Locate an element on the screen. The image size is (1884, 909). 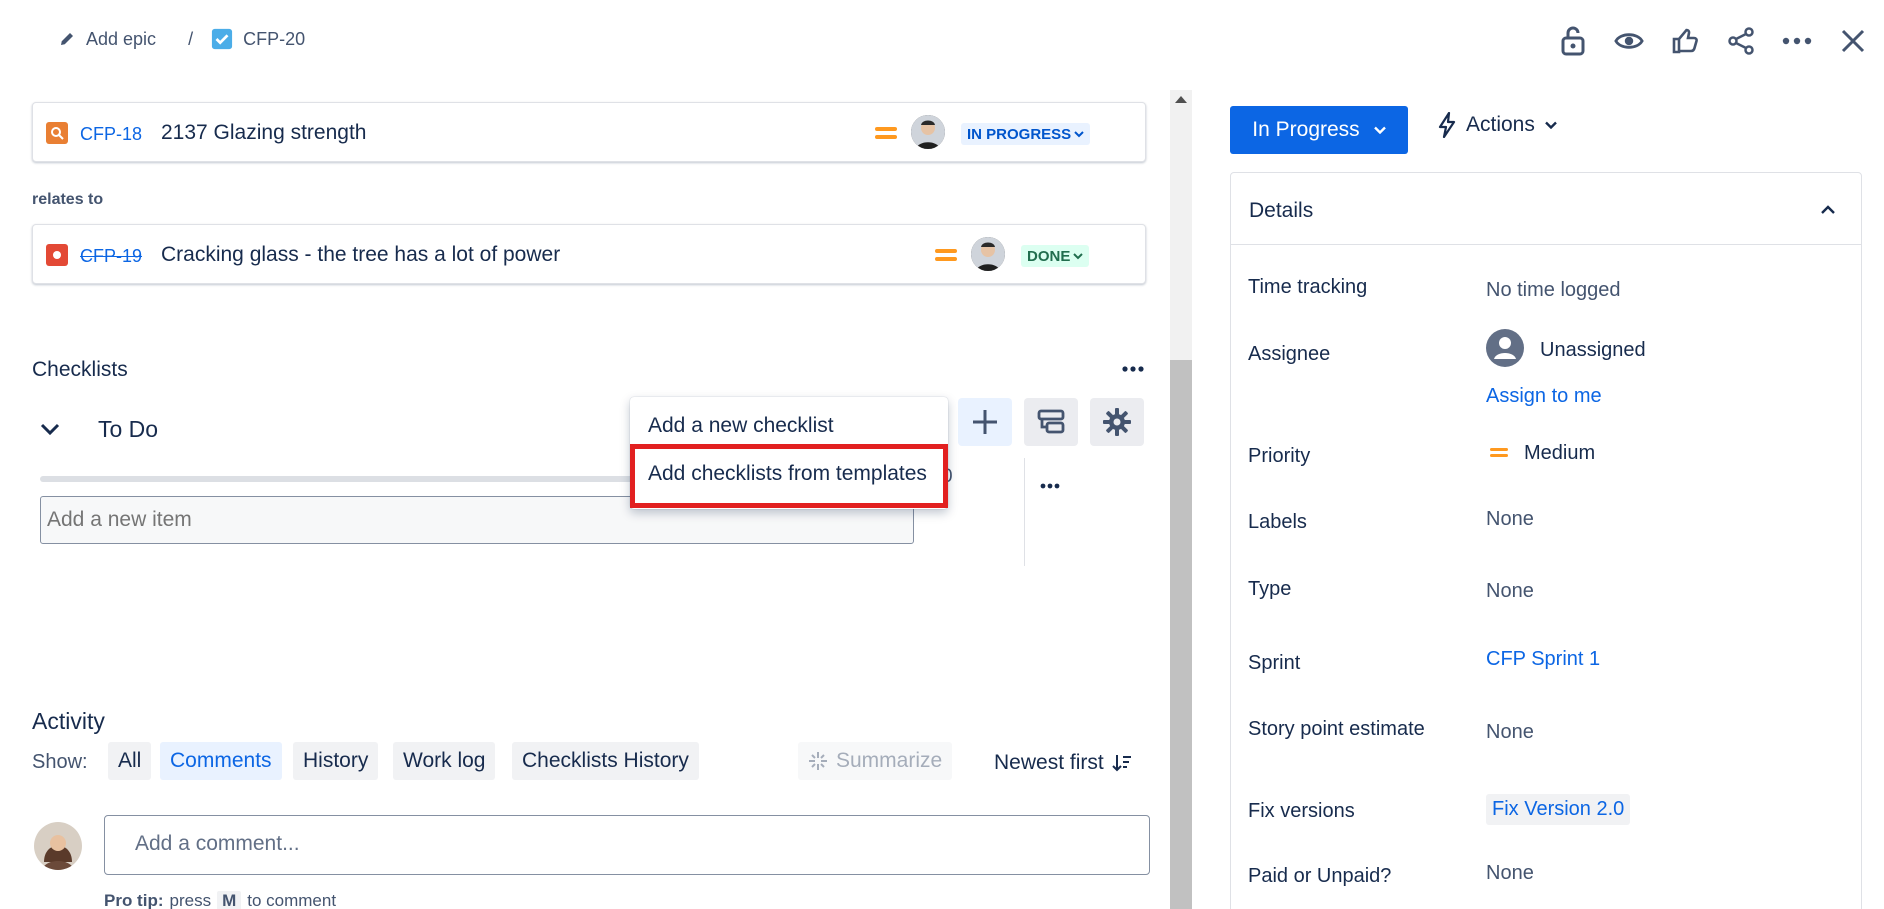
template-icon is located at coordinates (1051, 422).